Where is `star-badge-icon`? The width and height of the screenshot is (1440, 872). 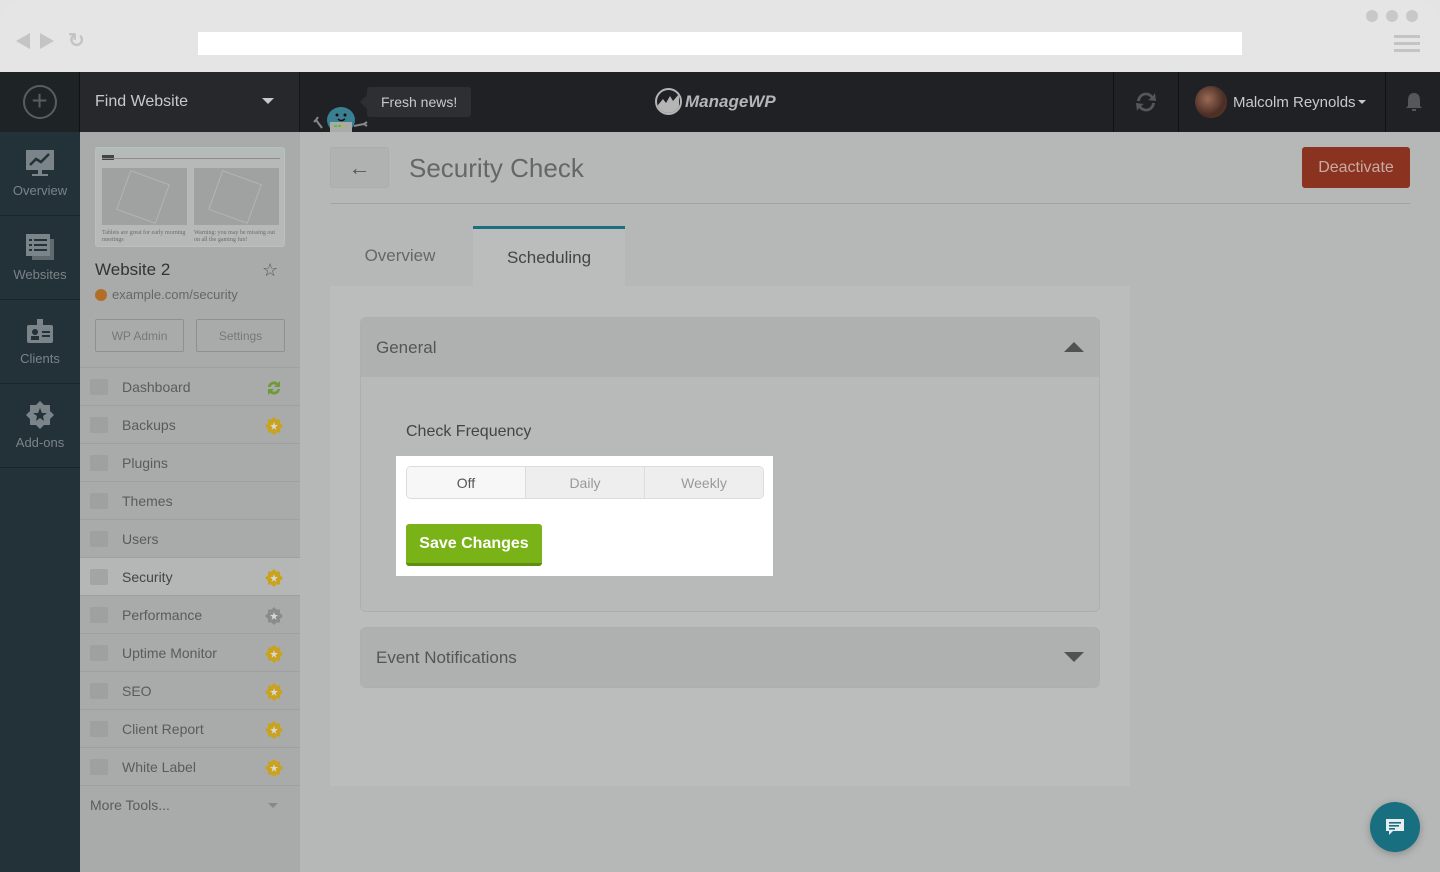
star-badge-icon is located at coordinates (40, 415).